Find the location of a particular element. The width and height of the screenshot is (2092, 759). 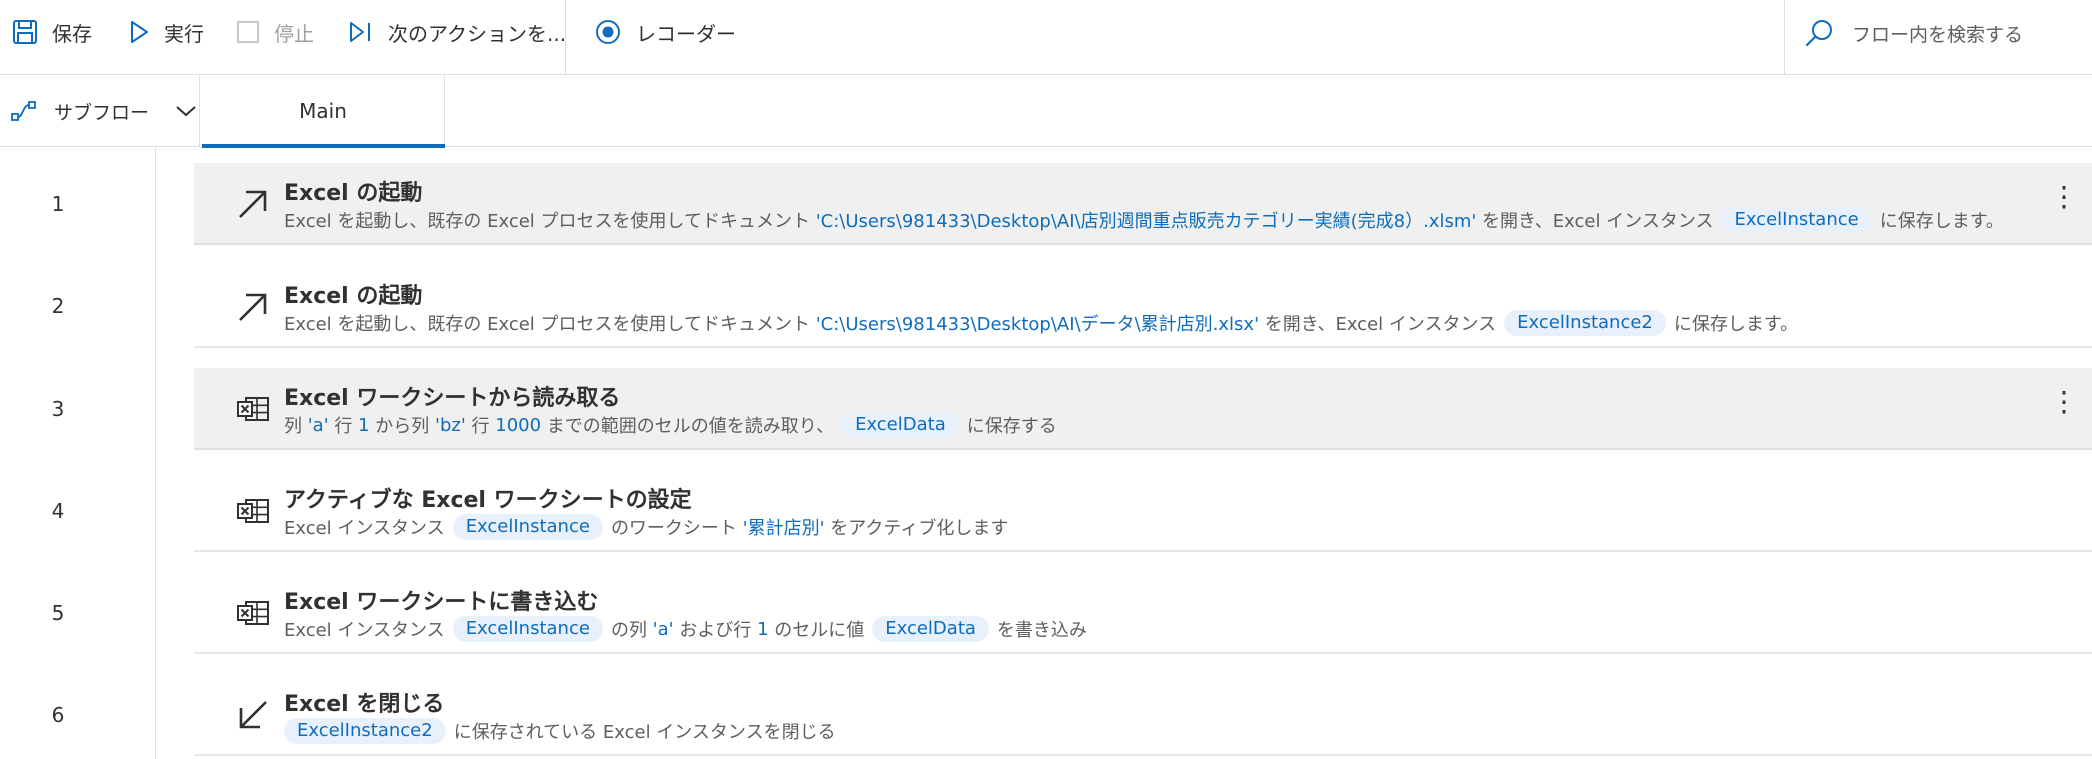

record-icon is located at coordinates (608, 32).